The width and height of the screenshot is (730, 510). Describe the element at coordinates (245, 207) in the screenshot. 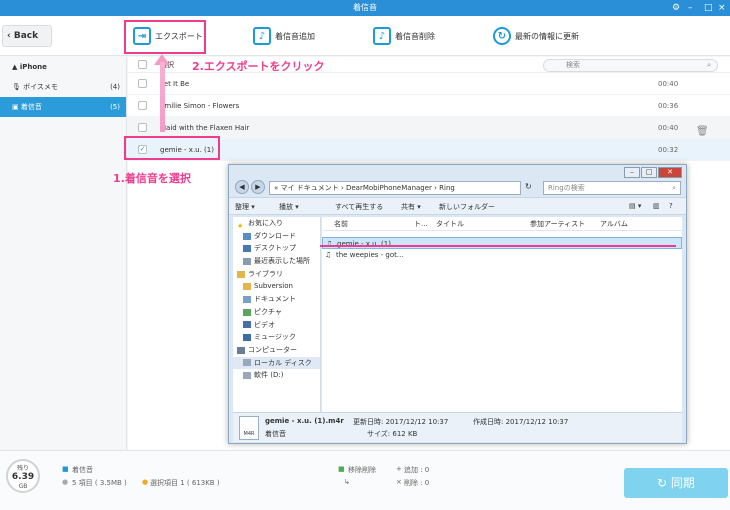

I see `organize-menu: 整理 ▾` at that location.